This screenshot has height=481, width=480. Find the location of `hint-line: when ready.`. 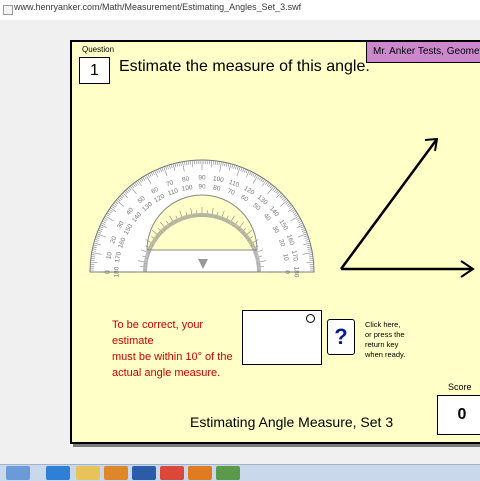

hint-line: when ready. is located at coordinates (392, 355).